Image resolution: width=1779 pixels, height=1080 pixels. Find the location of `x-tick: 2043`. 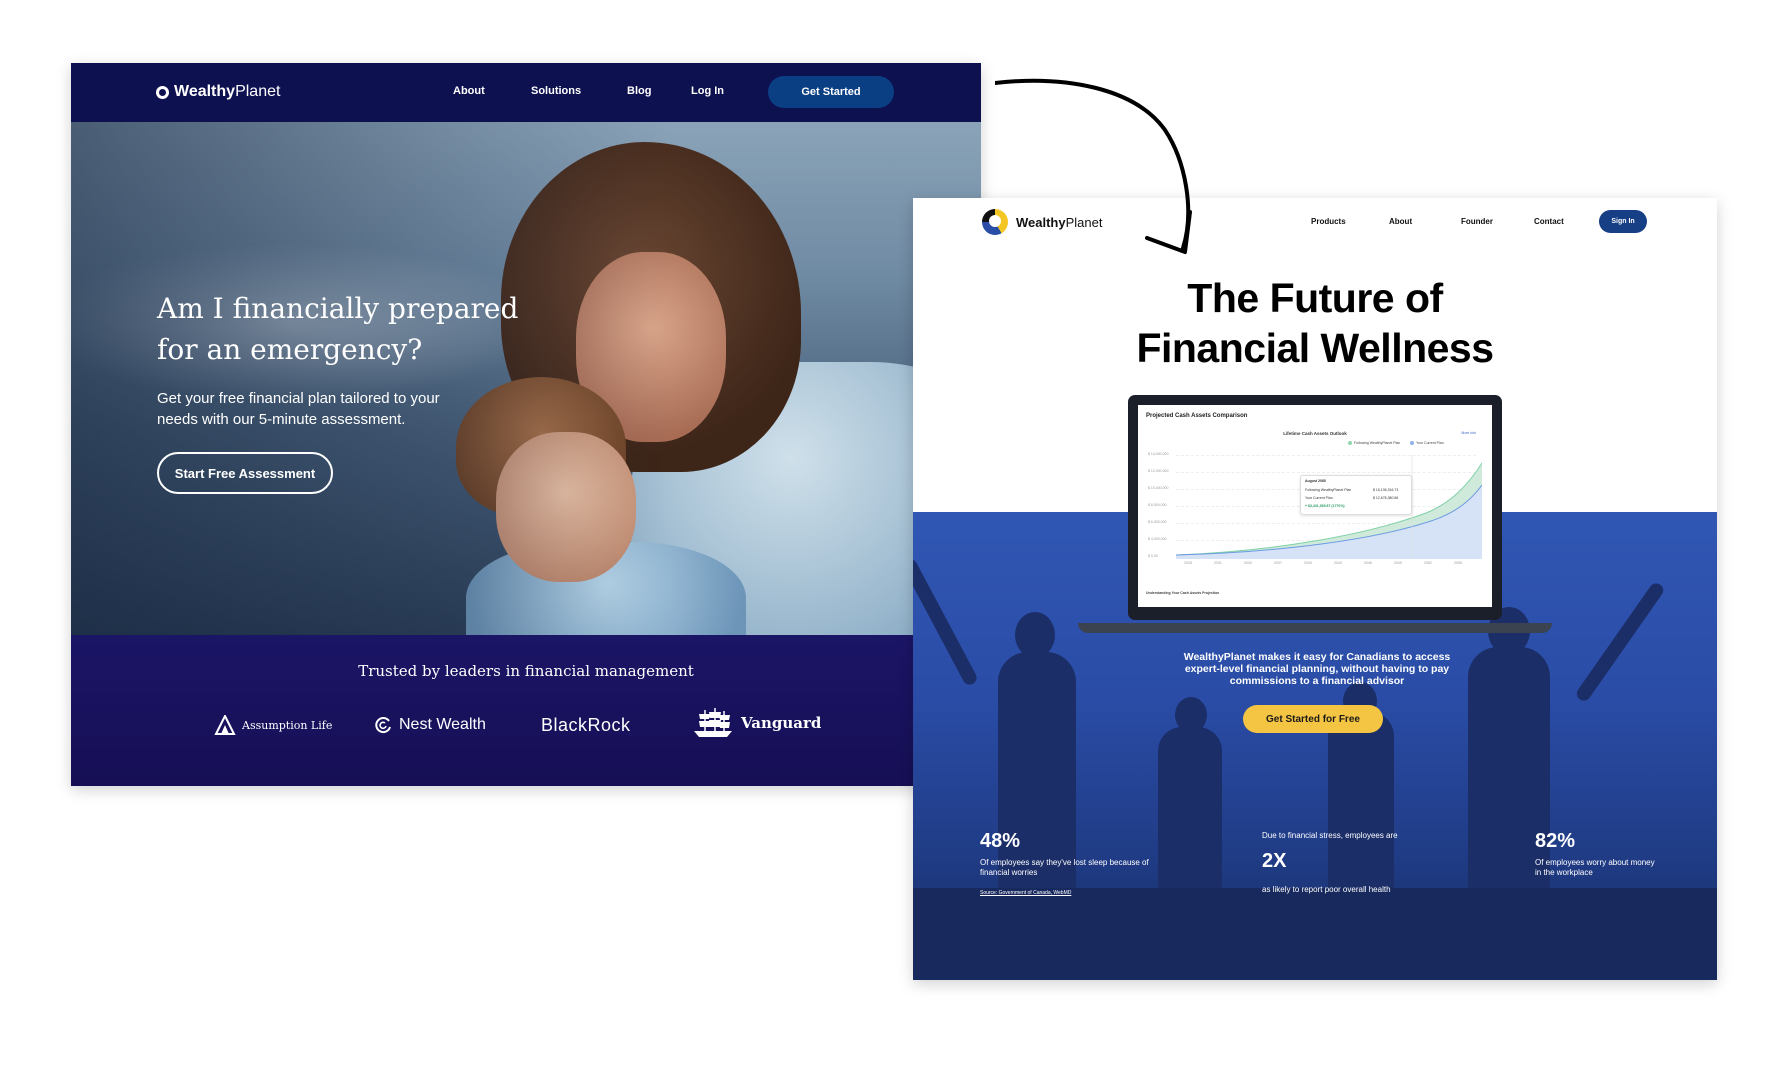

x-tick: 2043 is located at coordinates (1338, 563).